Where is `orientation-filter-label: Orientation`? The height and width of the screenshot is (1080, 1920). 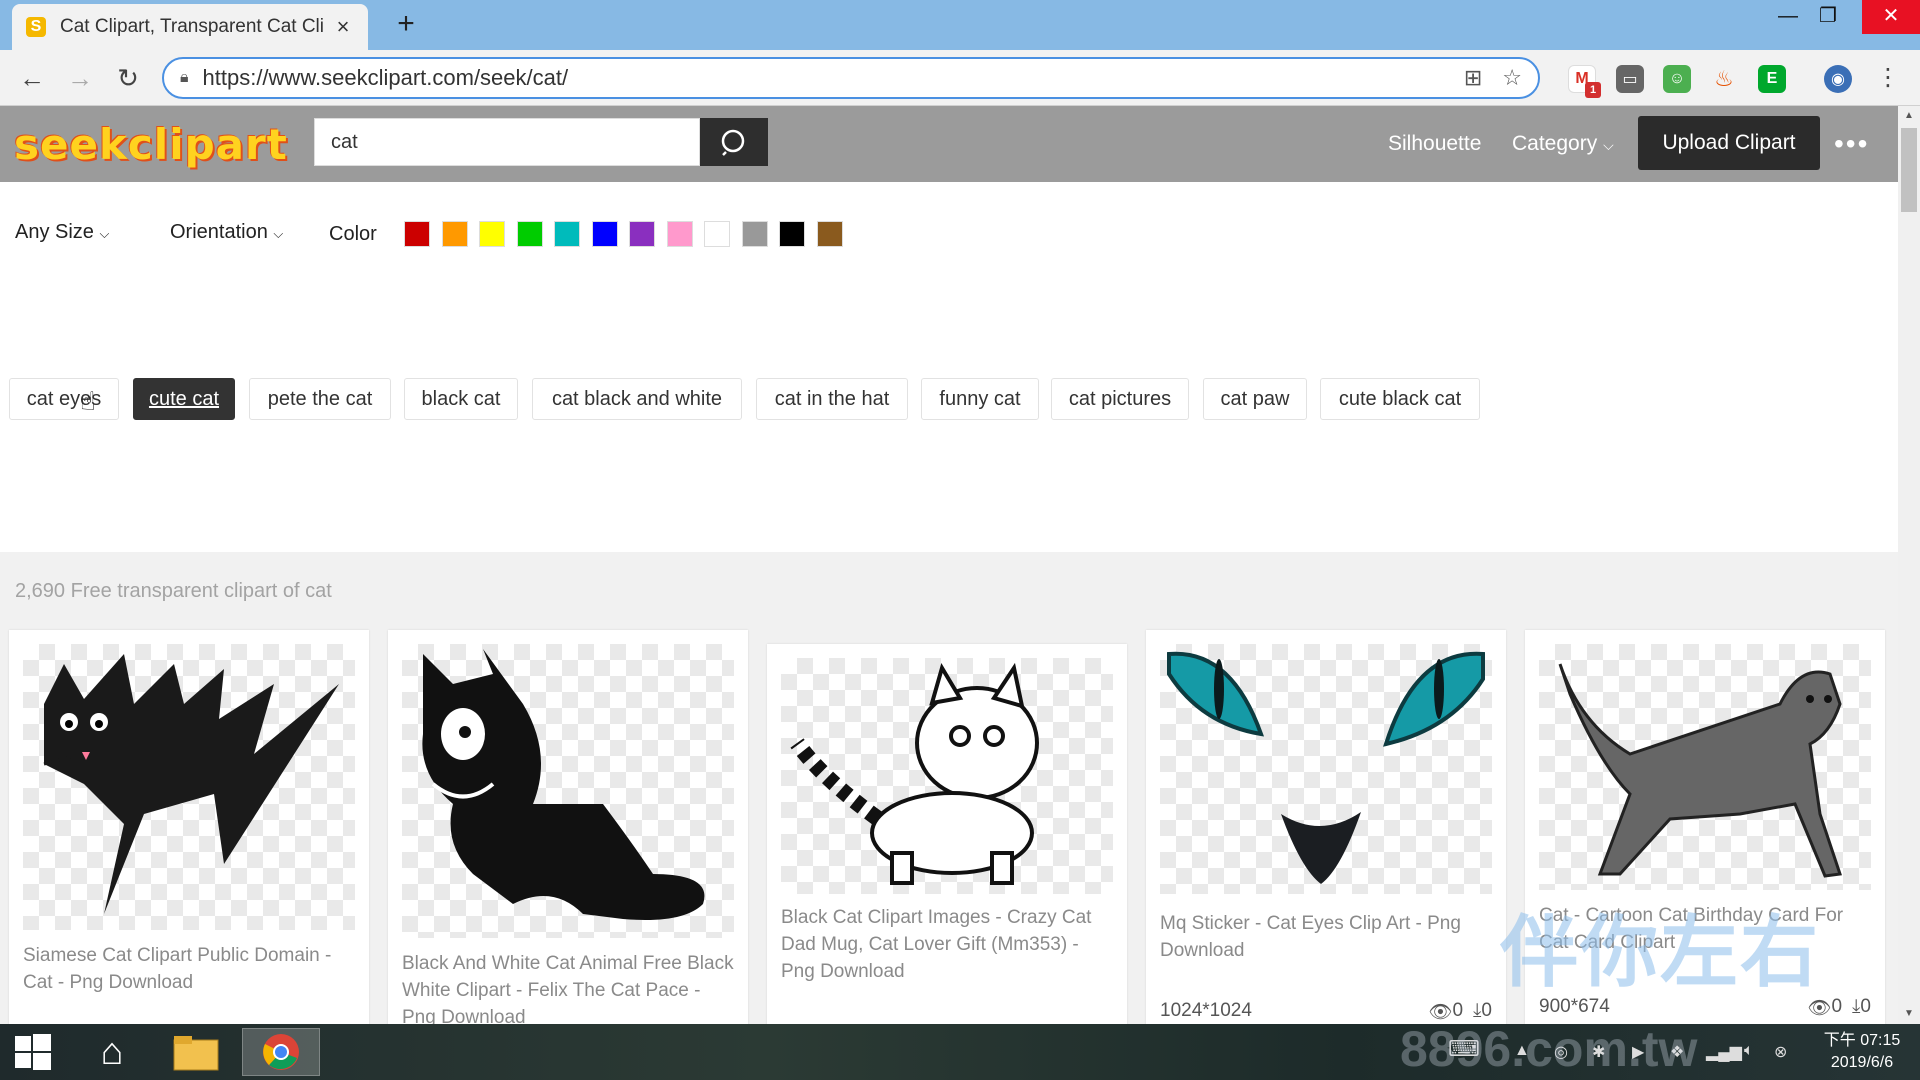
orientation-filter-label: Orientation is located at coordinates (219, 232).